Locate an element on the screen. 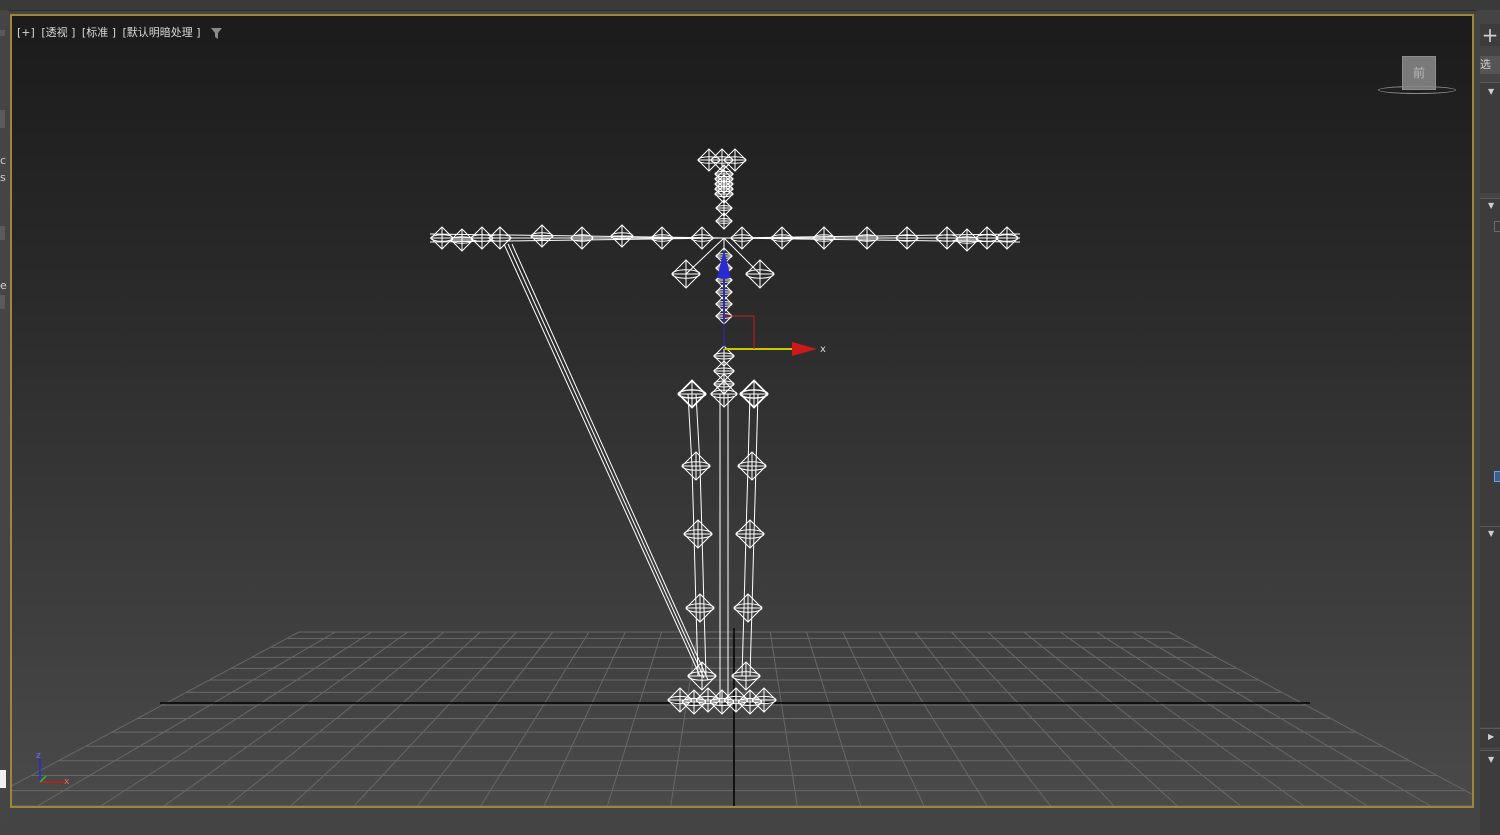 The width and height of the screenshot is (1500, 835). gizmo-x-label: x is located at coordinates (823, 349).